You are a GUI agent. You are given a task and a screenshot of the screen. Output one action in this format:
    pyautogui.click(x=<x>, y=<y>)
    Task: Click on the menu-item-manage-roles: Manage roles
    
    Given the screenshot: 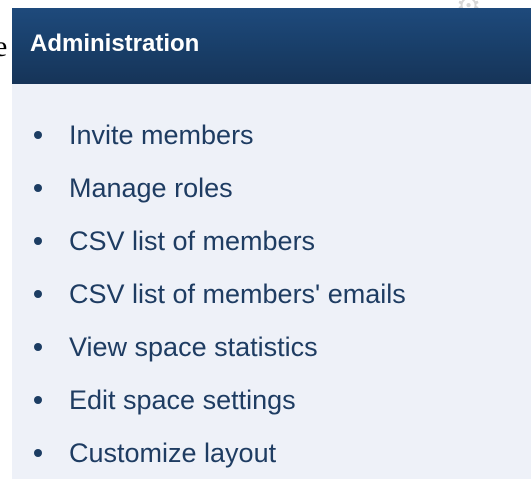 What is the action you would take?
    pyautogui.click(x=271, y=187)
    